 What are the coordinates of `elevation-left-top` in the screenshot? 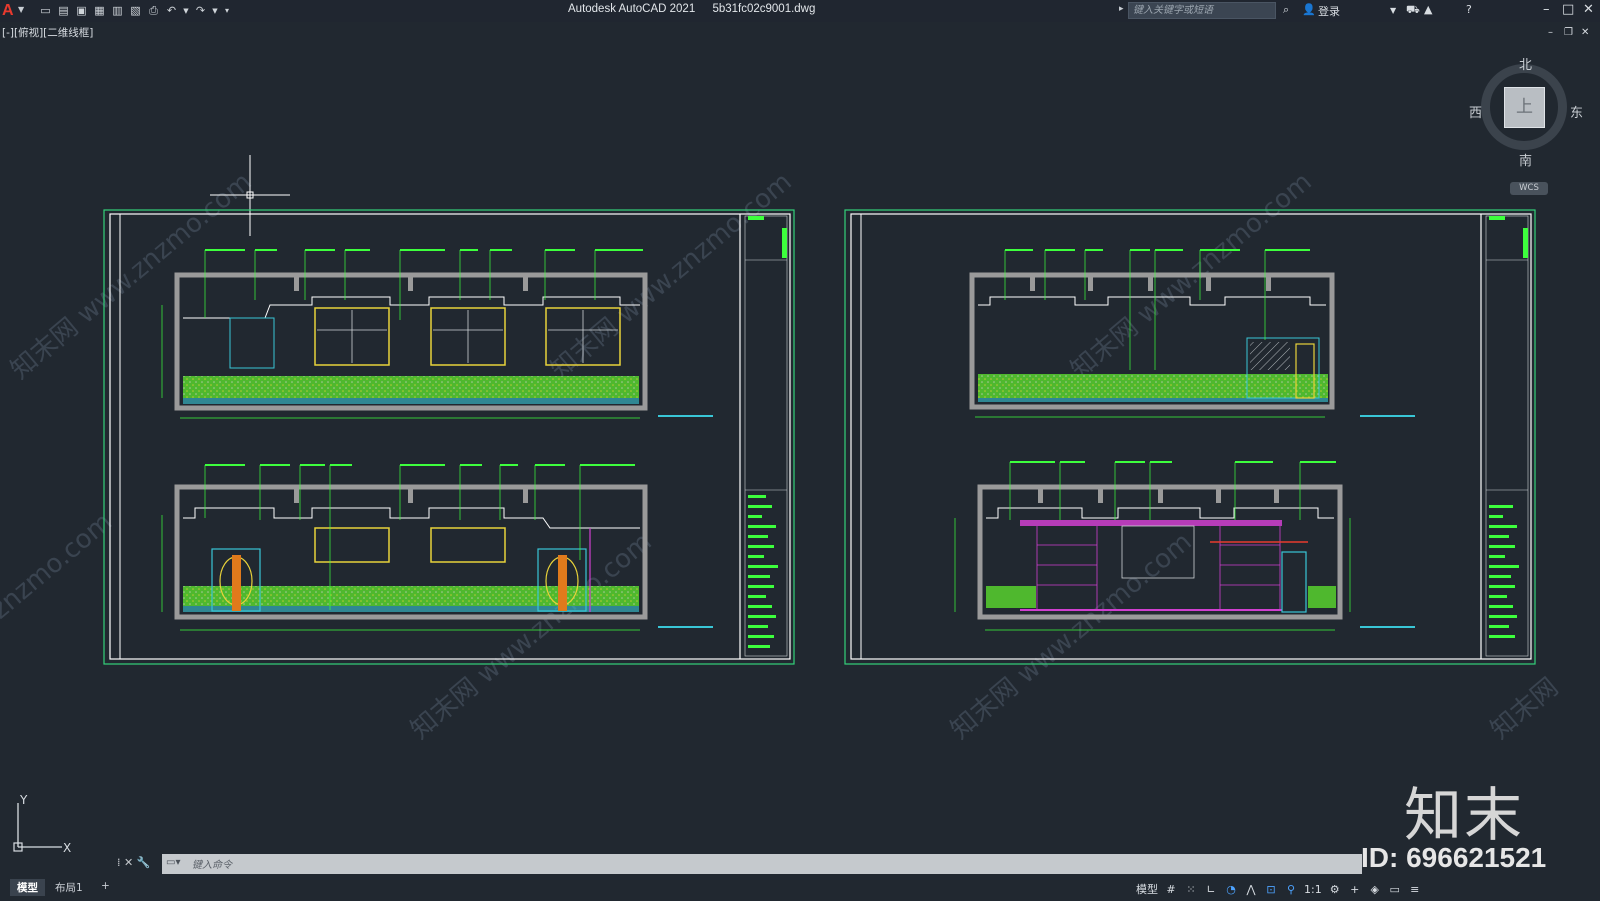 It's located at (437, 334).